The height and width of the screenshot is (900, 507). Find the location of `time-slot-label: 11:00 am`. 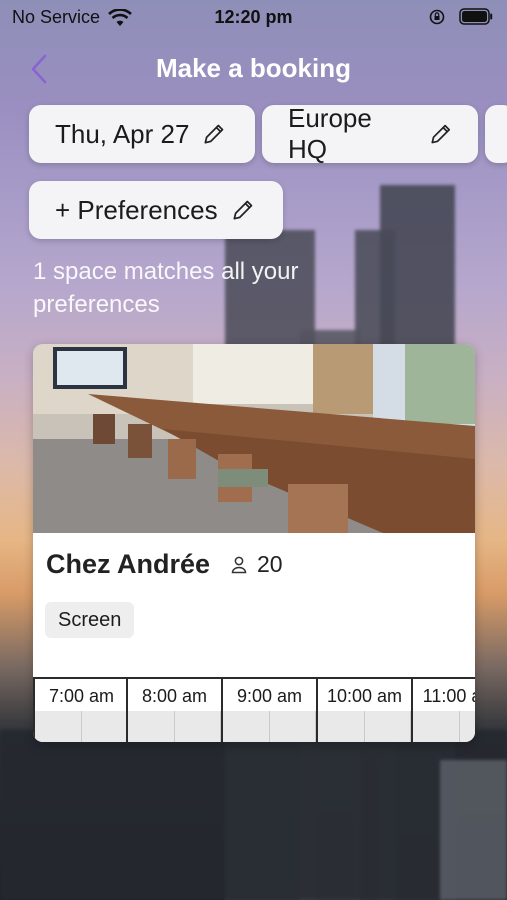

time-slot-label: 11:00 am is located at coordinates (448, 696).